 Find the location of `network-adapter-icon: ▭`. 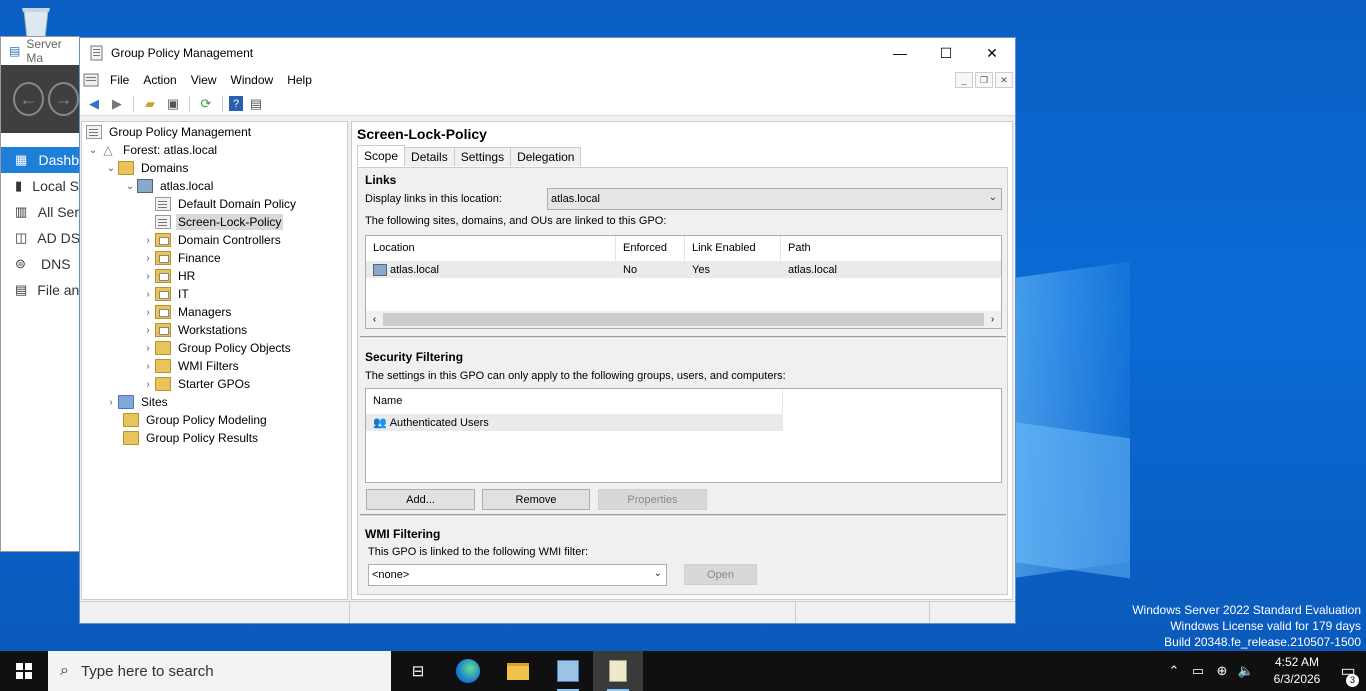

network-adapter-icon: ▭ is located at coordinates (1198, 671).